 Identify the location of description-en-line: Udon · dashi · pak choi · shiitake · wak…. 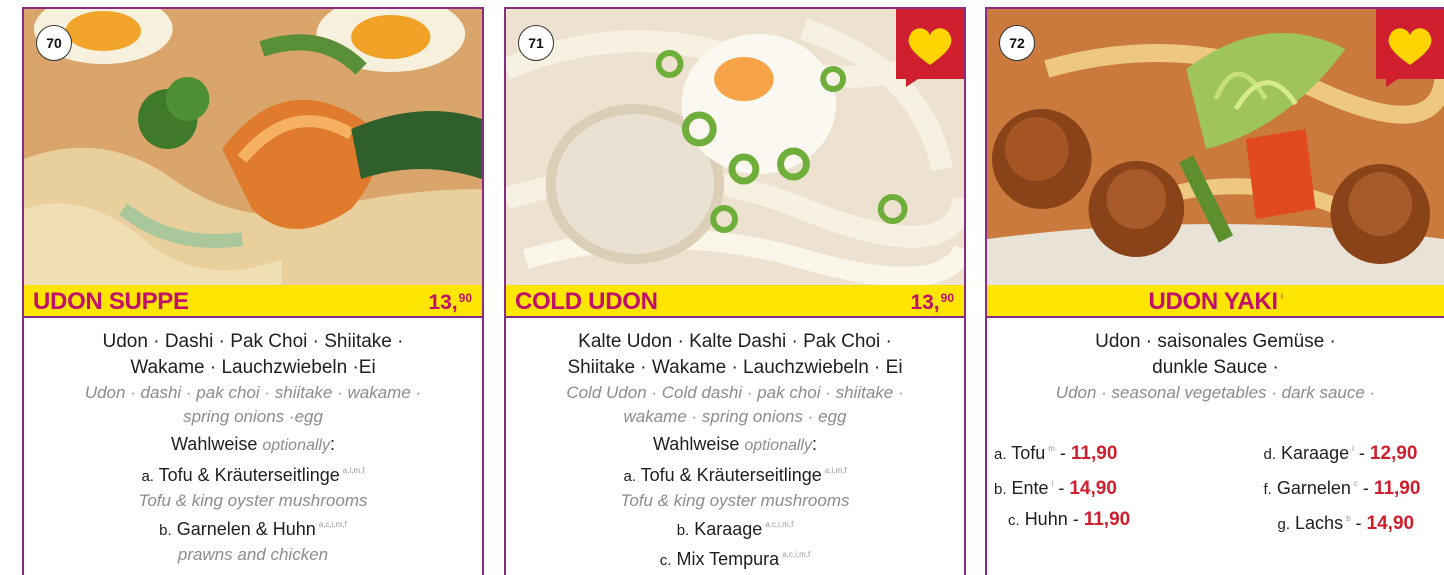
(253, 392).